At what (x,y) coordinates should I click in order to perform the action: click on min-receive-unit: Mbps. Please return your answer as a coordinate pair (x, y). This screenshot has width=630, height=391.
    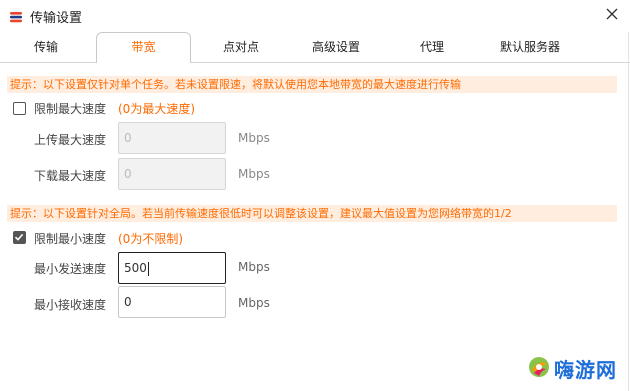
    Looking at the image, I should click on (254, 303).